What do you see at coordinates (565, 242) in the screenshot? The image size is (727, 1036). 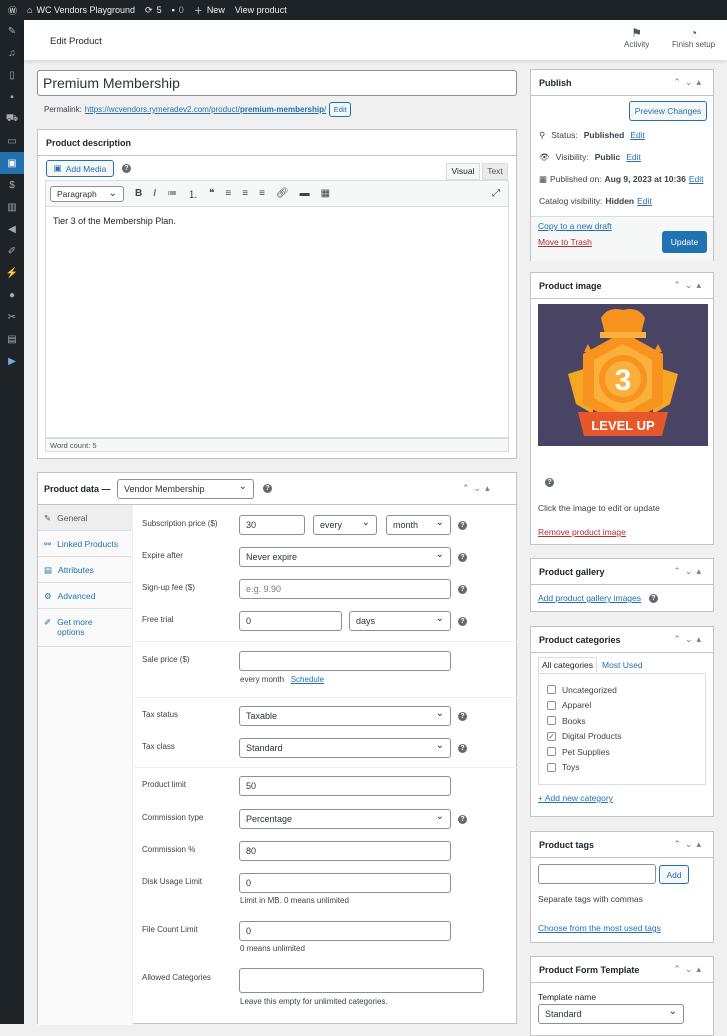 I see `move-to-trash-link: Move to Trash` at bounding box center [565, 242].